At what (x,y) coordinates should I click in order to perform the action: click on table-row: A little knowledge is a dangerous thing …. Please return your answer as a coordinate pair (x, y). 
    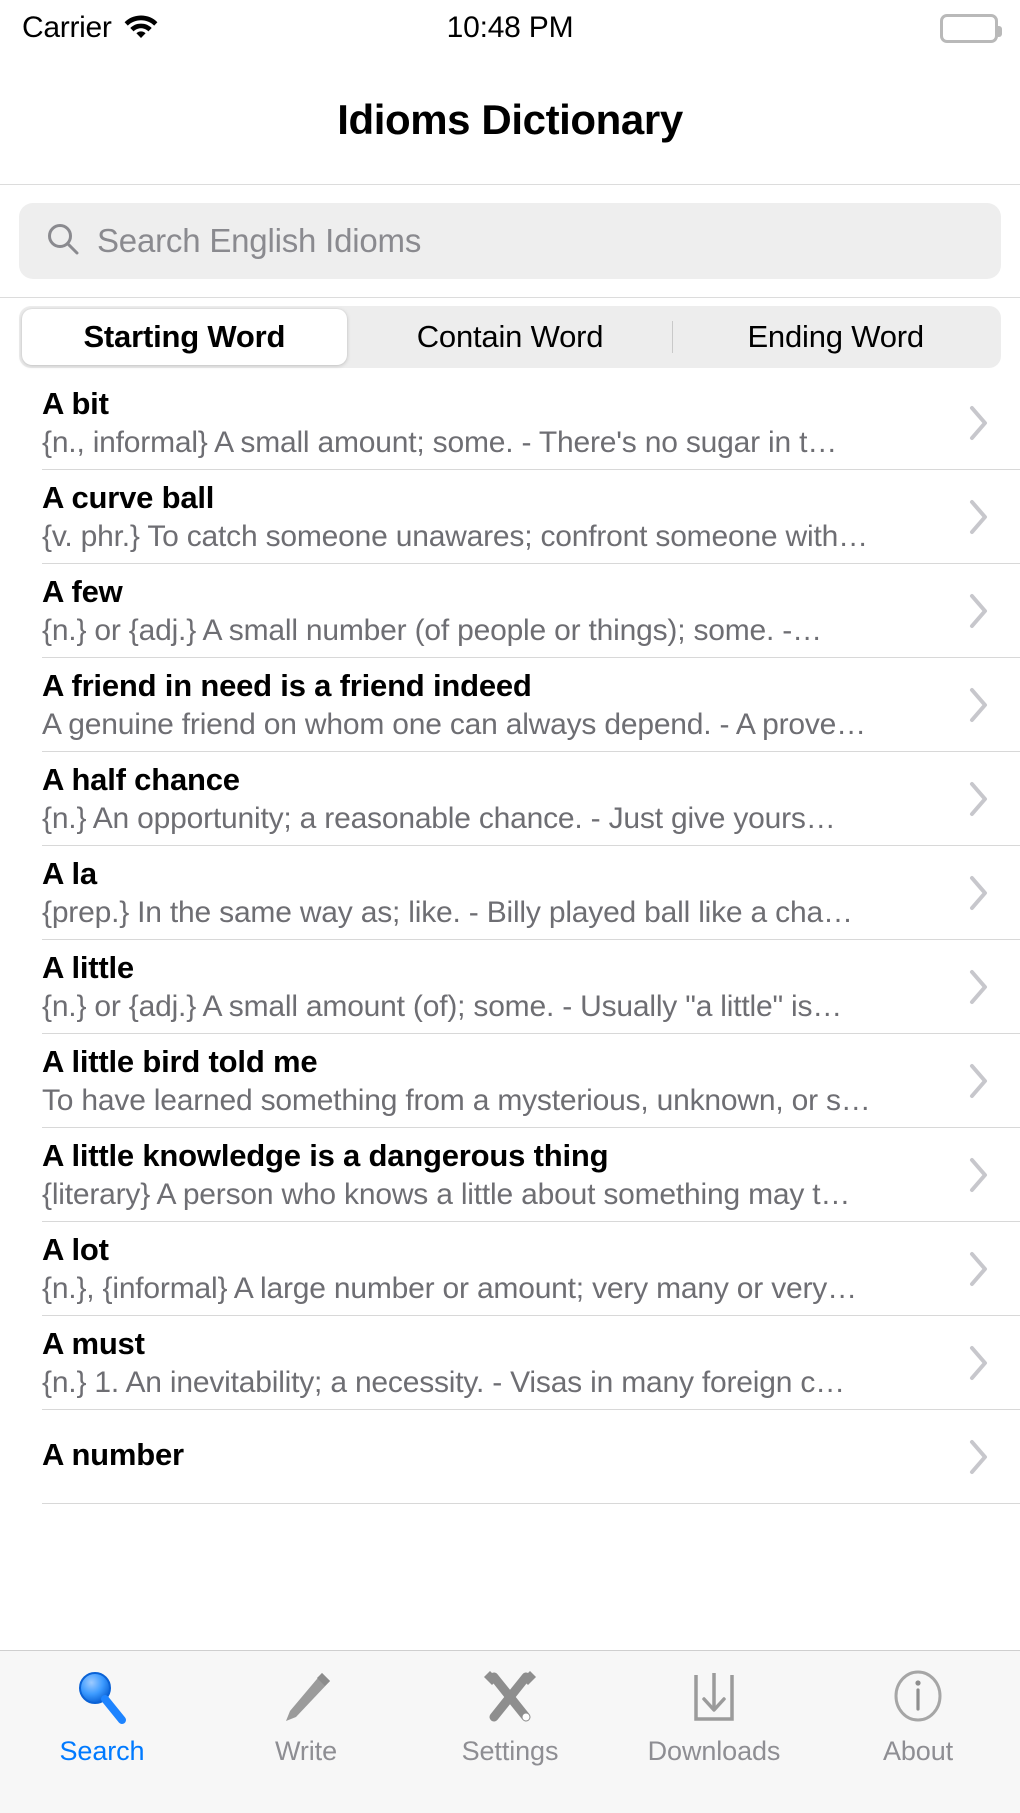
    Looking at the image, I should click on (510, 1175).